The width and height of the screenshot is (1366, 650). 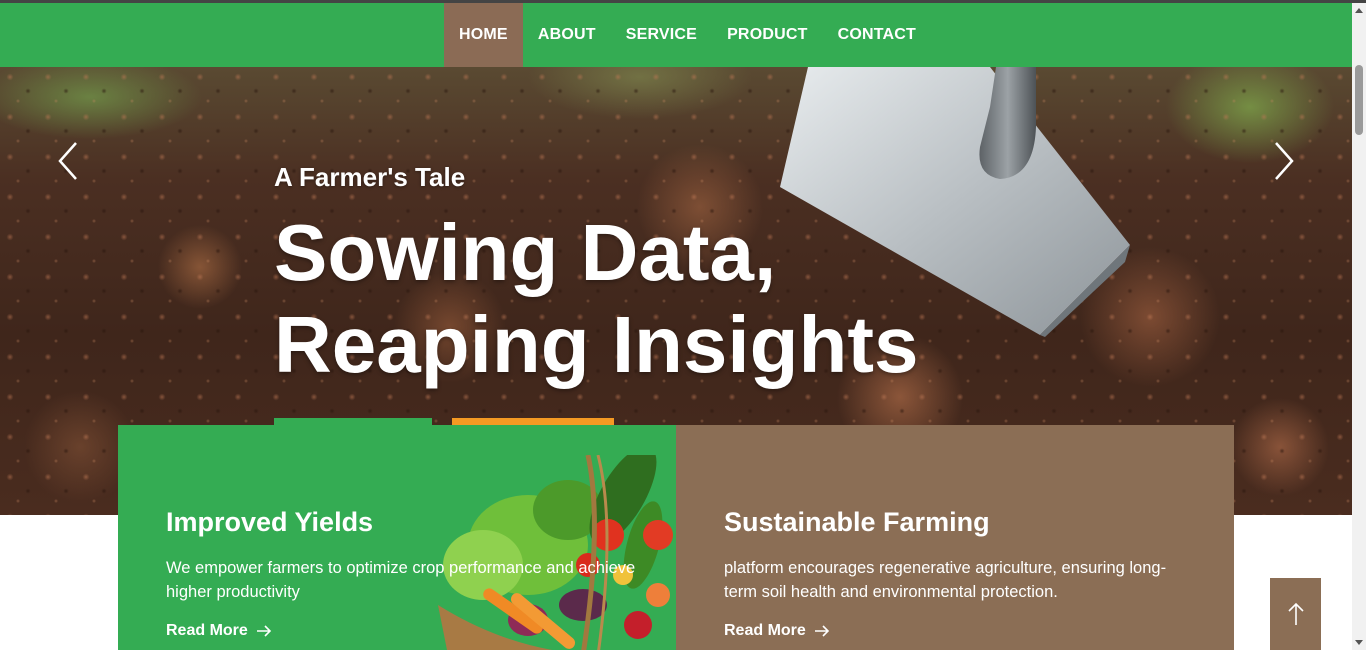 What do you see at coordinates (857, 522) in the screenshot?
I see `feature-title: Sustainable Farming` at bounding box center [857, 522].